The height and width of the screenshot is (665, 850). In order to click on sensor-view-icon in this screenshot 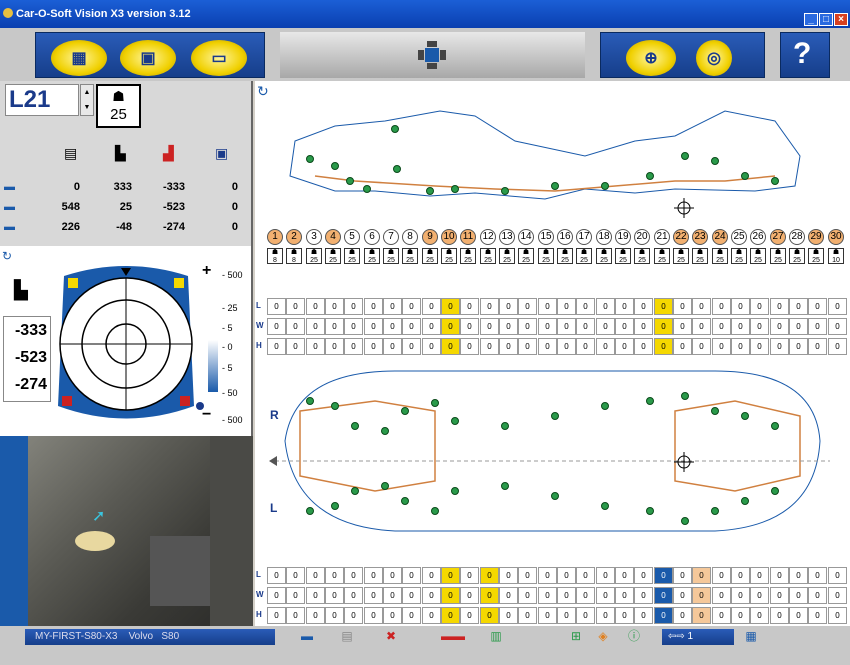, I will do `click(432, 55)`.